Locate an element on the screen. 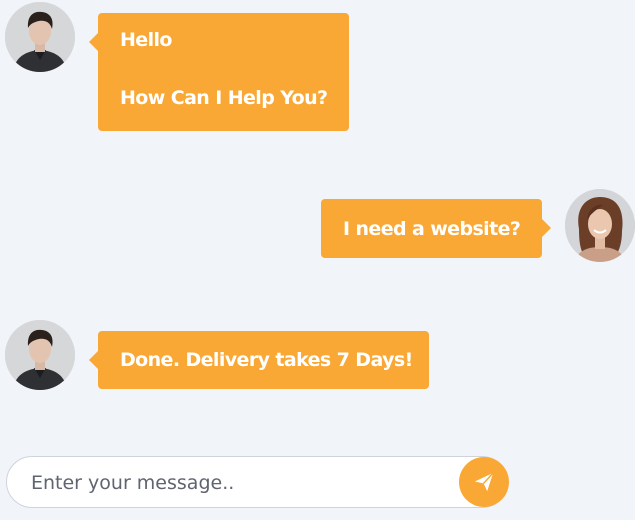  woman-avatar is located at coordinates (600, 225).